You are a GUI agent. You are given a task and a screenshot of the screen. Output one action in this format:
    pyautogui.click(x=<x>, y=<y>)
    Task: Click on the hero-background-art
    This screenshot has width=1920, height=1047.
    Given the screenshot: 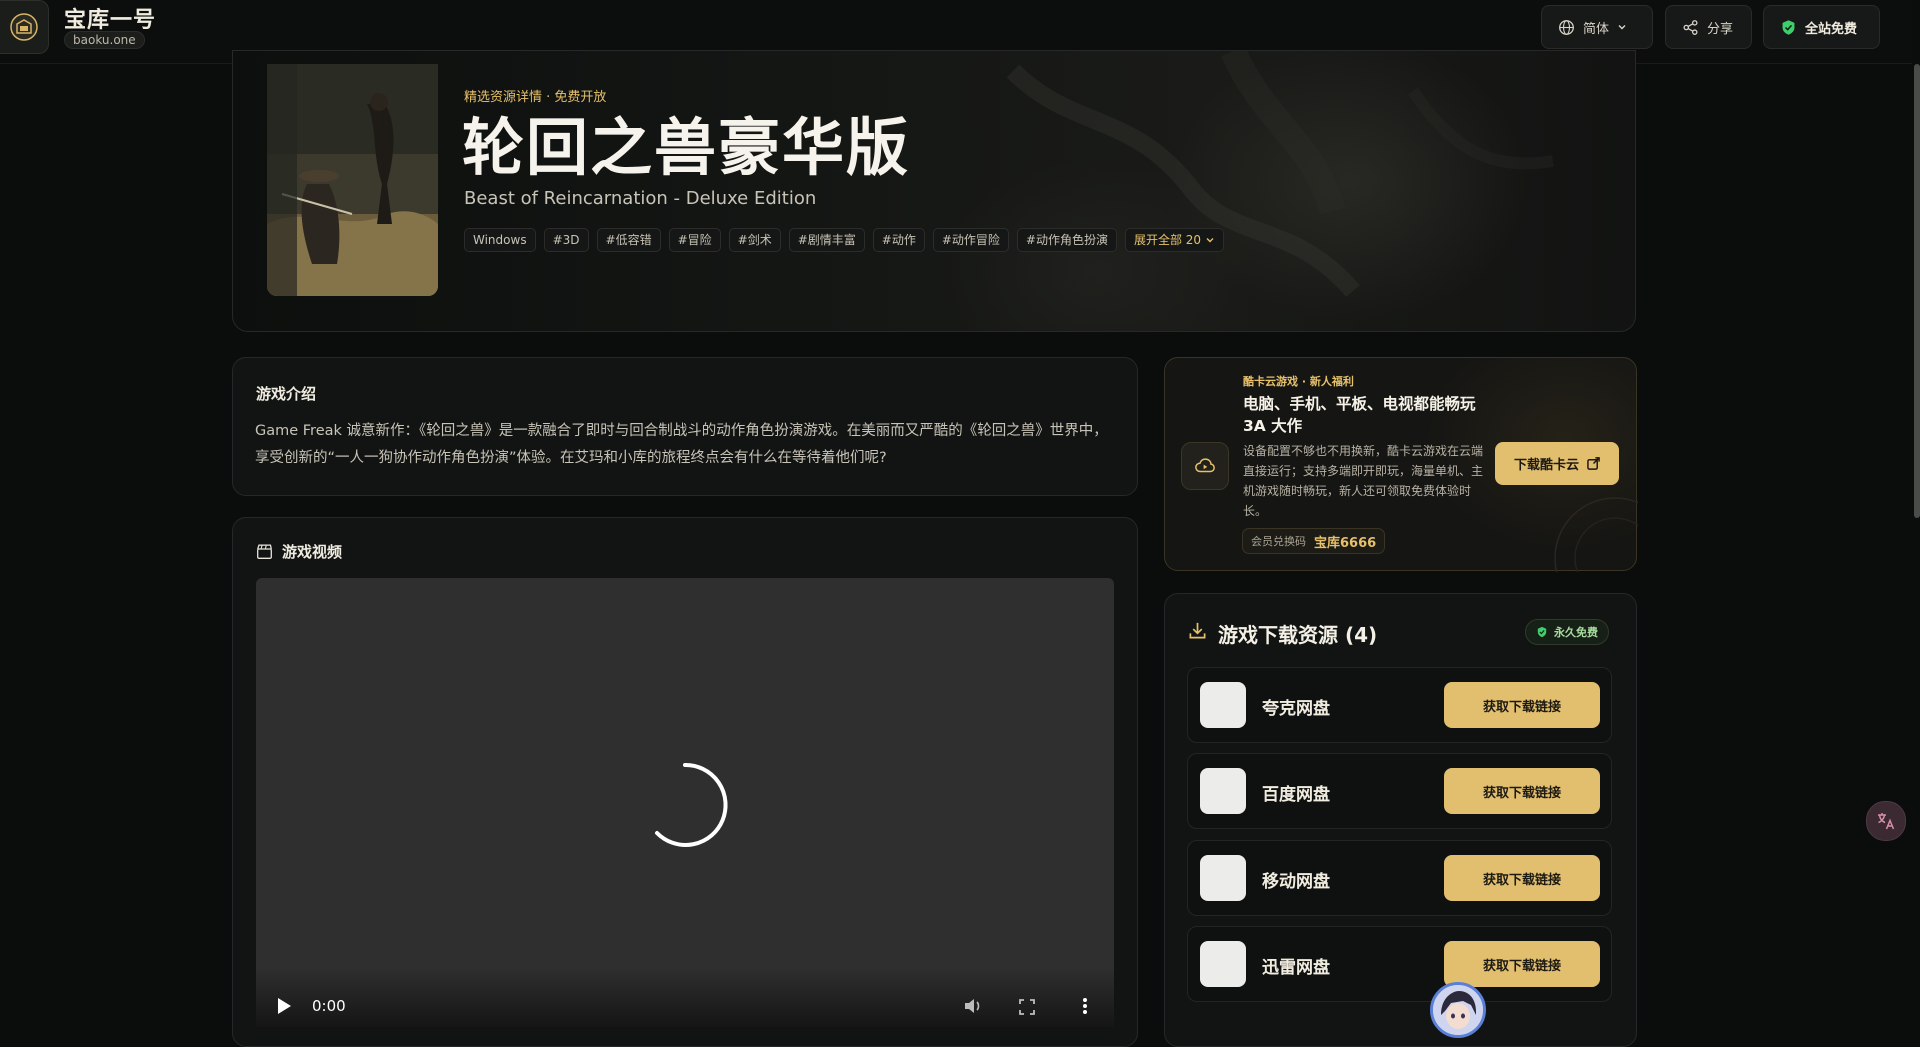 What is the action you would take?
    pyautogui.click(x=1280, y=174)
    